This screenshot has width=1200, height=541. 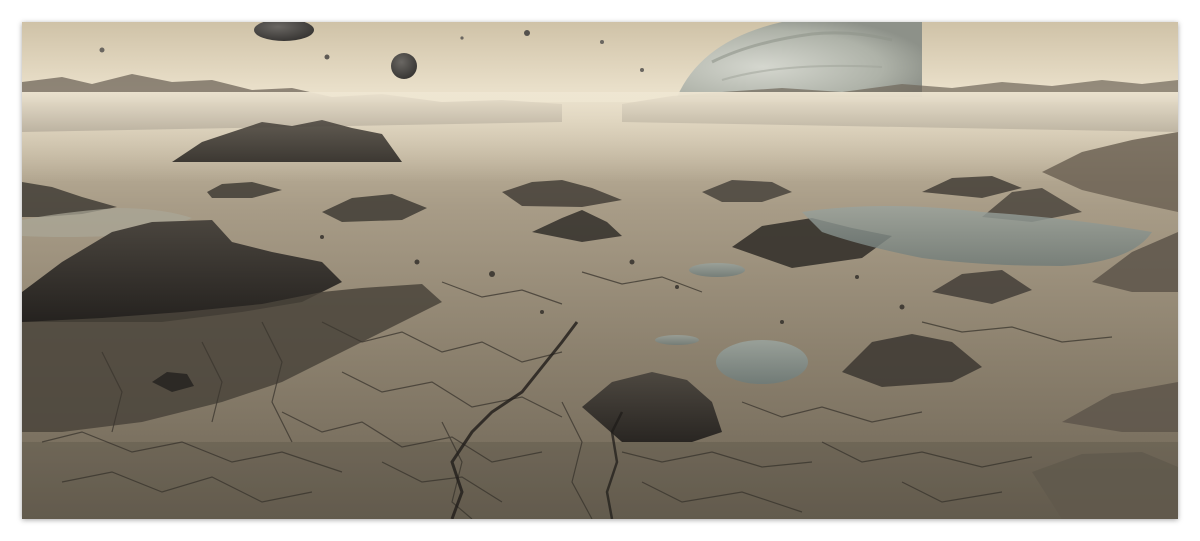 What do you see at coordinates (762, 362) in the screenshot?
I see `water-pool-center` at bounding box center [762, 362].